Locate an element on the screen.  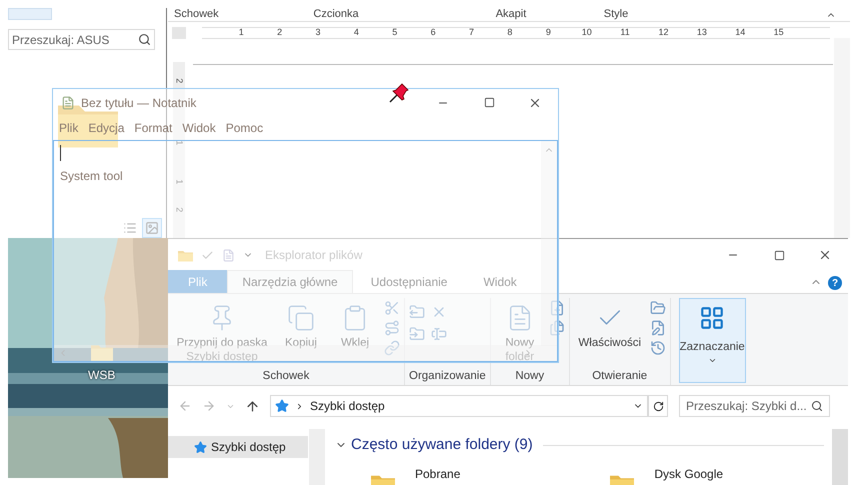
tab-stop-button is located at coordinates (179, 33).